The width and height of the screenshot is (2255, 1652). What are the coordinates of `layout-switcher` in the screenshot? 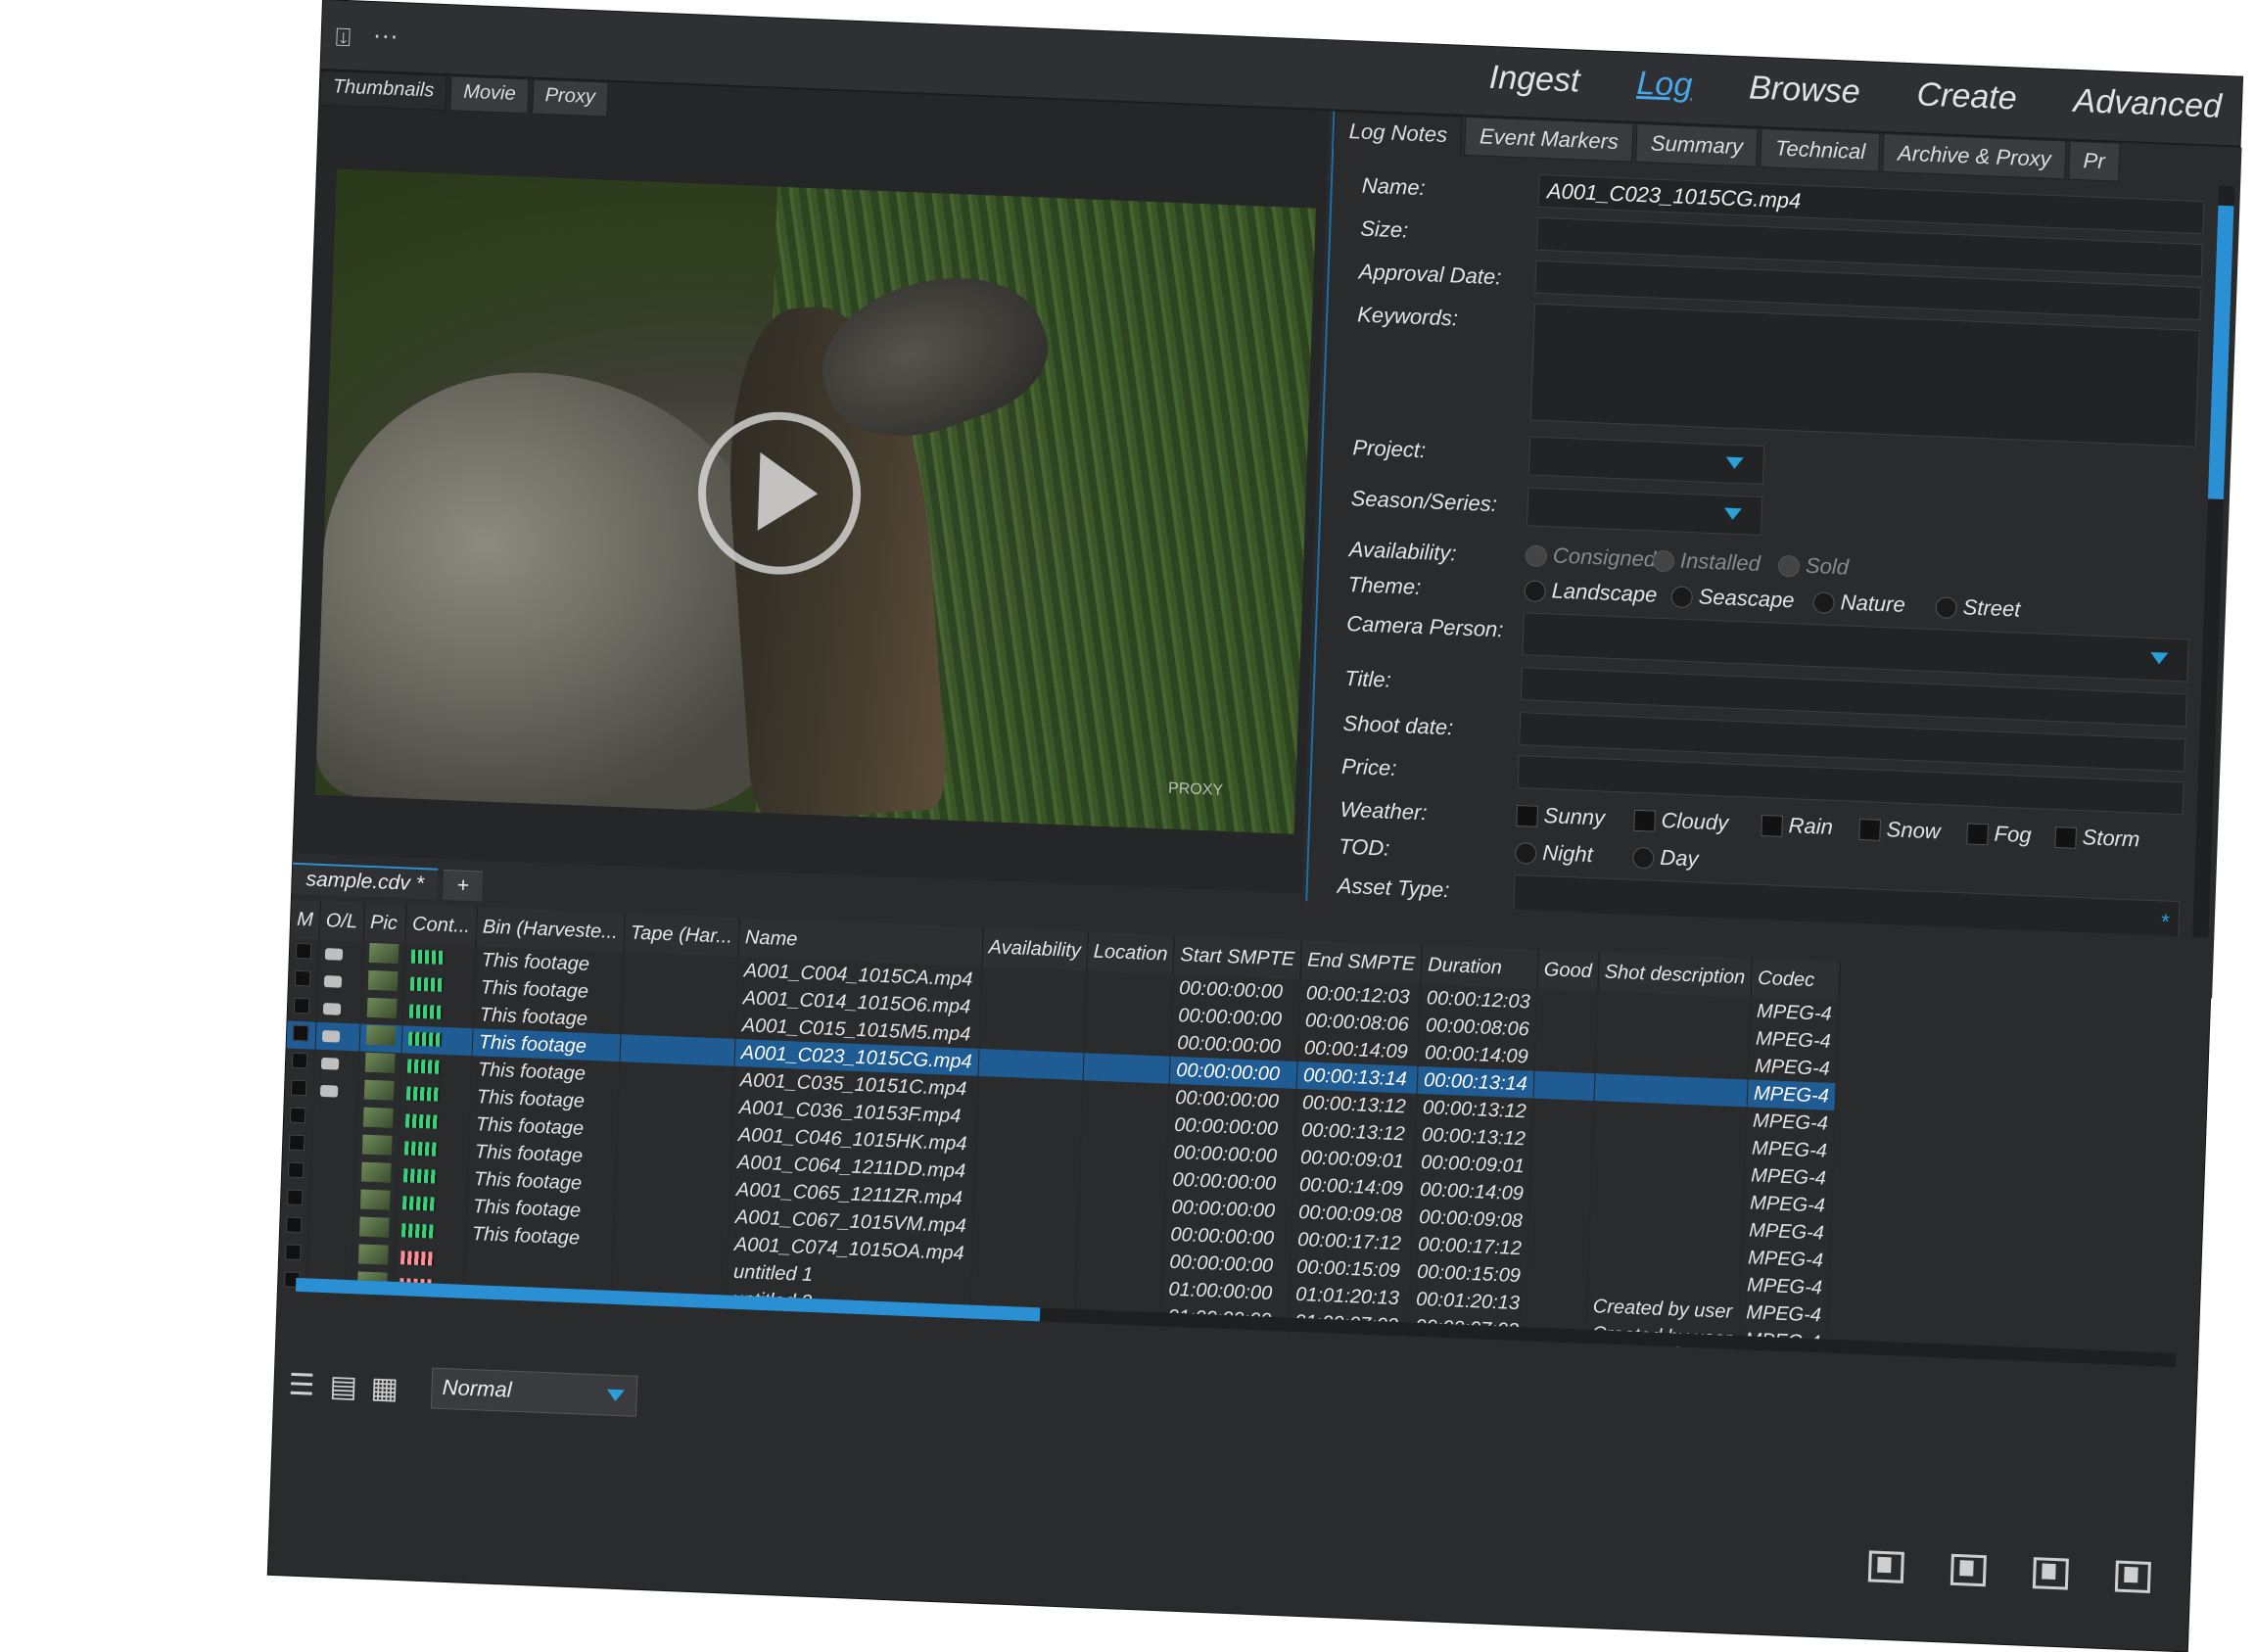 It's located at (2009, 1571).